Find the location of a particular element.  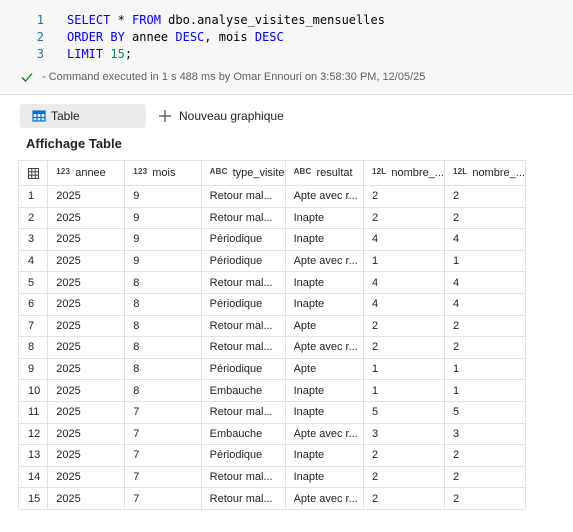

row-index: 12 is located at coordinates (33, 434).